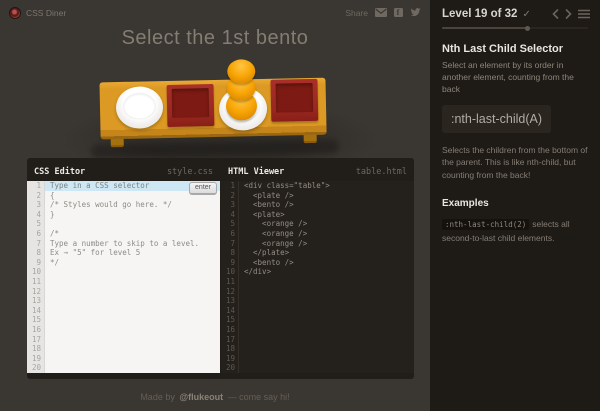 The image size is (600, 411). I want to click on css-editor-line: 12, so click(123, 291).